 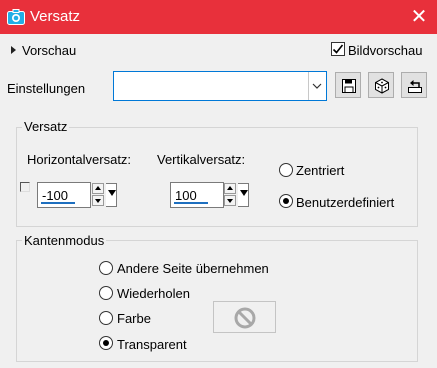 I want to click on horizontal-offset-input: -100, so click(x=64, y=195).